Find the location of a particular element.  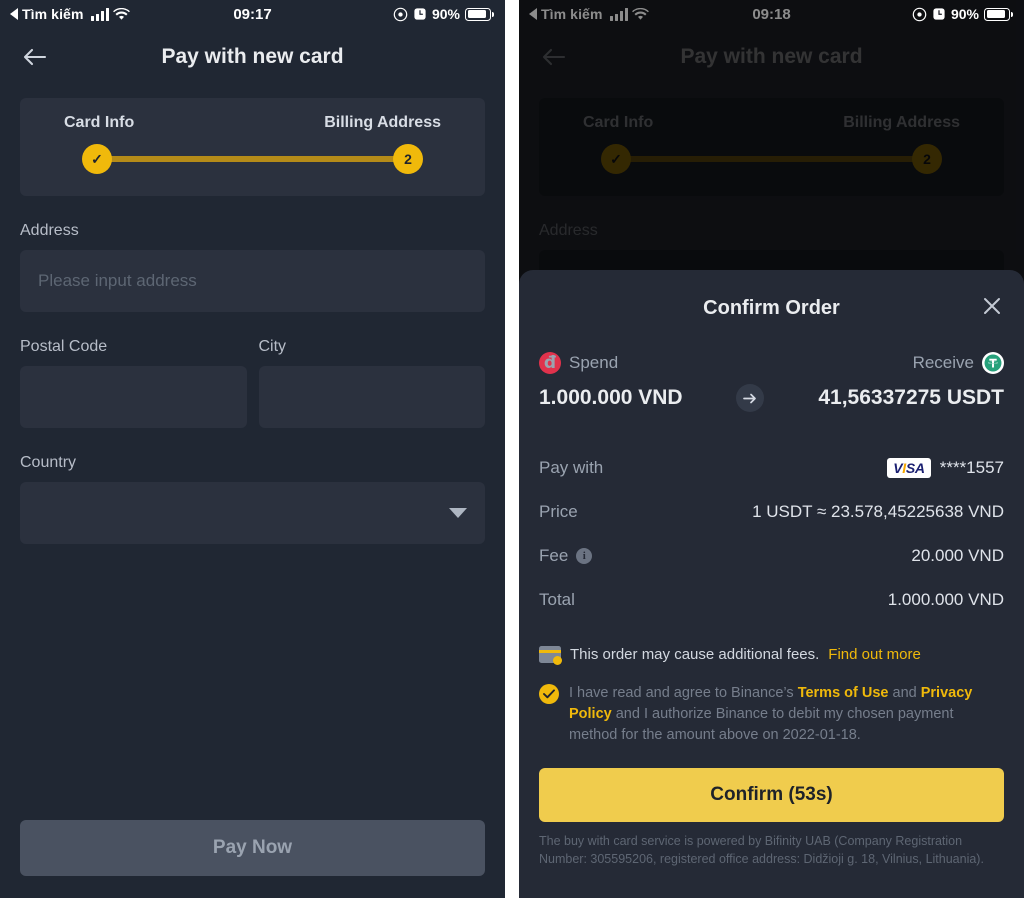

arrow-right-glyph is located at coordinates (749, 398).